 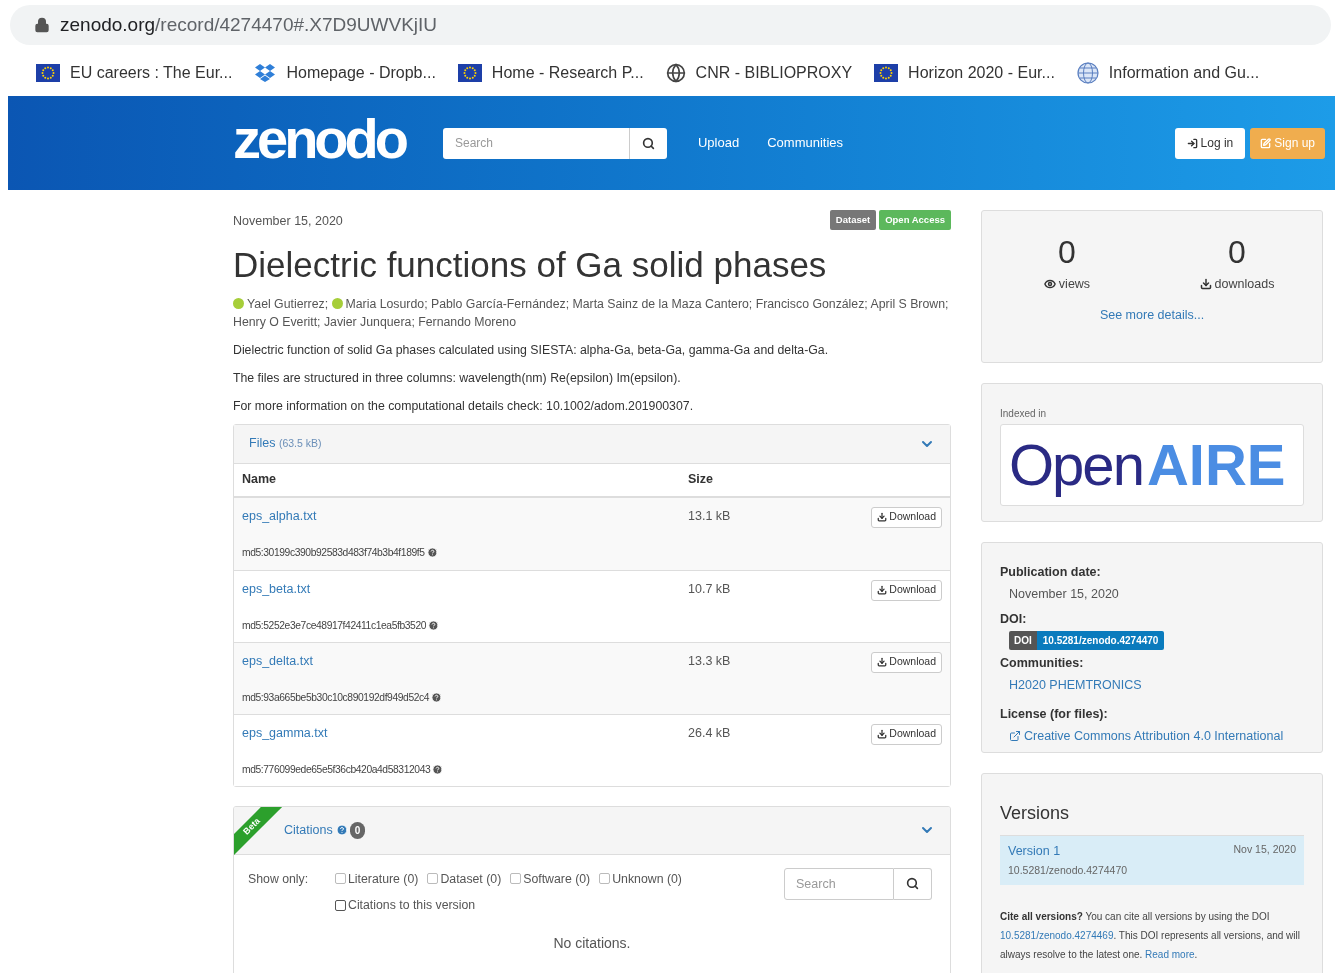 I want to click on login-icon, so click(x=1192, y=143).